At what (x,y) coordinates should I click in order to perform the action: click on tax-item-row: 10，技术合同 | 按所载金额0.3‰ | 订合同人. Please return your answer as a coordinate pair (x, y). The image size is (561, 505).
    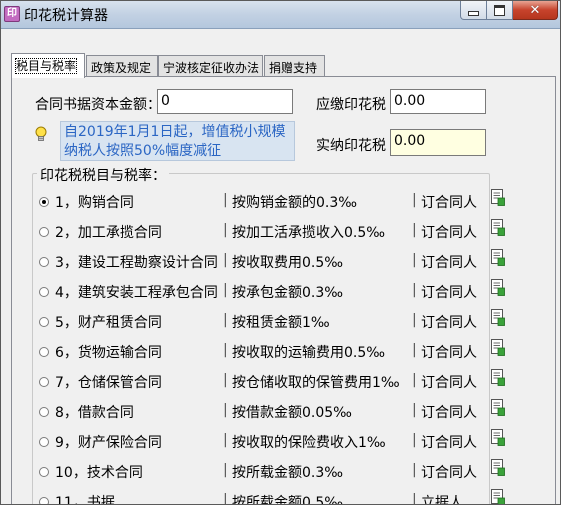
    Looking at the image, I should click on (280, 471).